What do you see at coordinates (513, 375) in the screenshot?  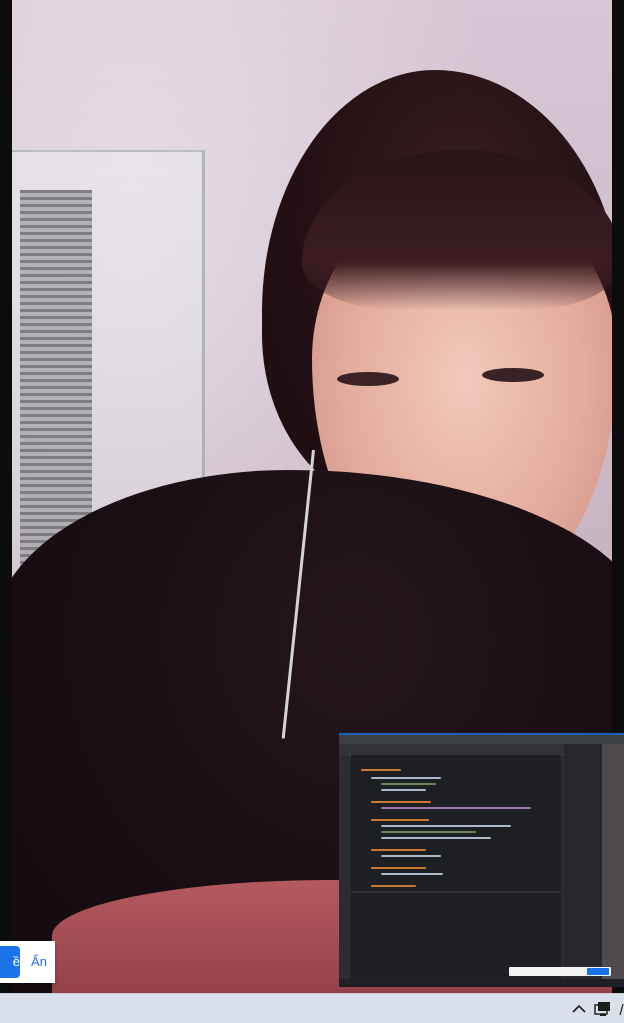 I see `participant-right-eye` at bounding box center [513, 375].